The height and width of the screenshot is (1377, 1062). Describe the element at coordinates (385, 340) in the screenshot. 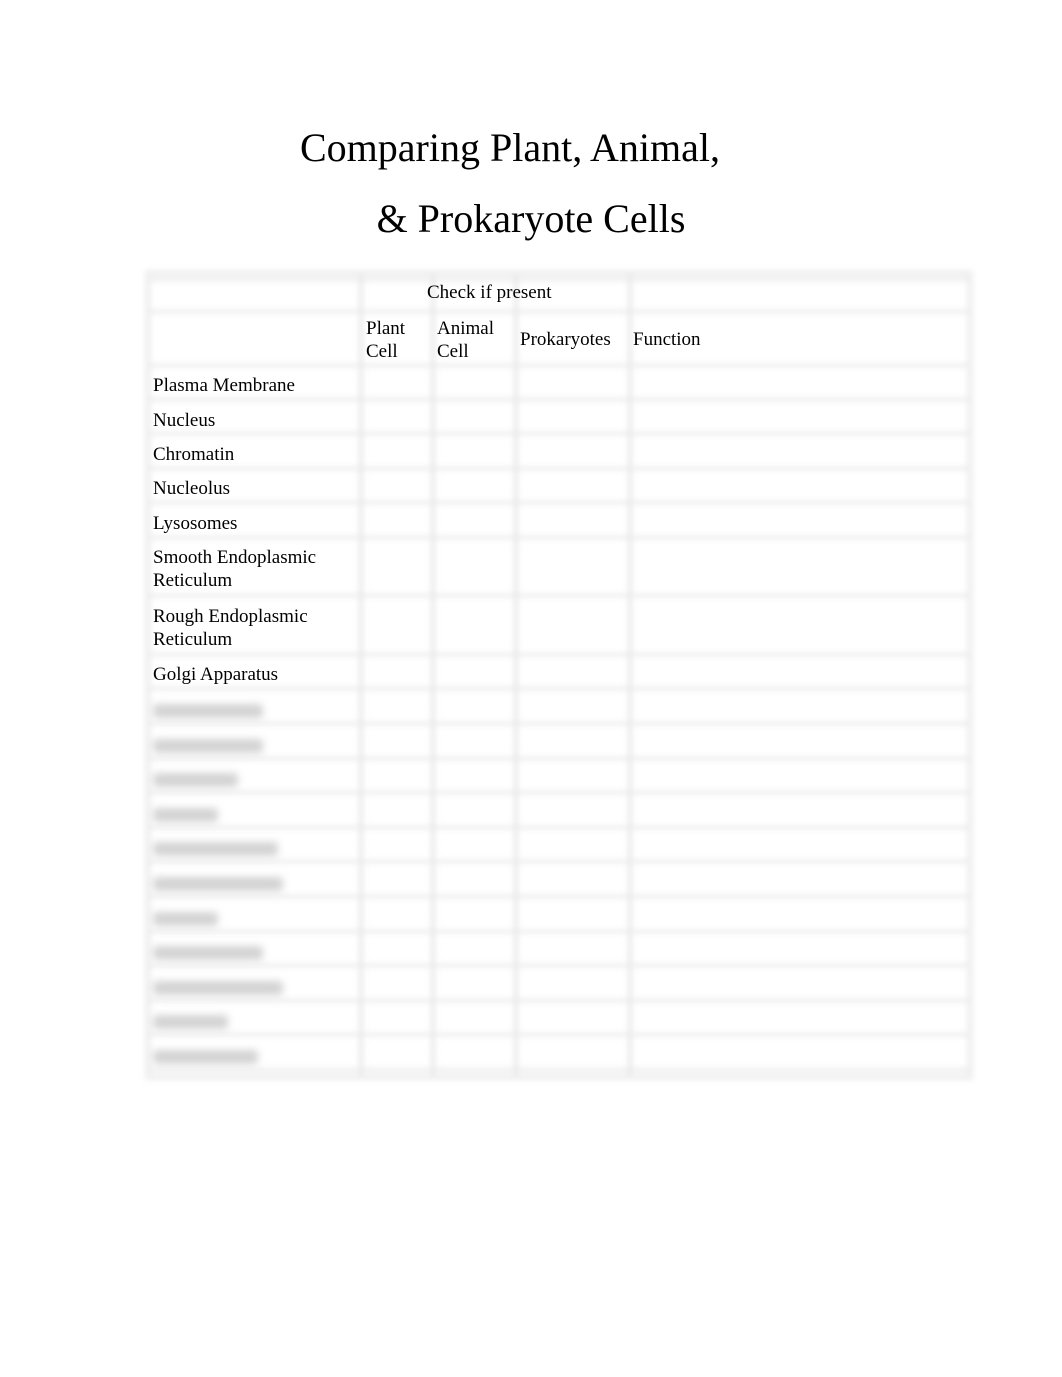

I see `col-header-plant-cell: Plant Cell` at that location.